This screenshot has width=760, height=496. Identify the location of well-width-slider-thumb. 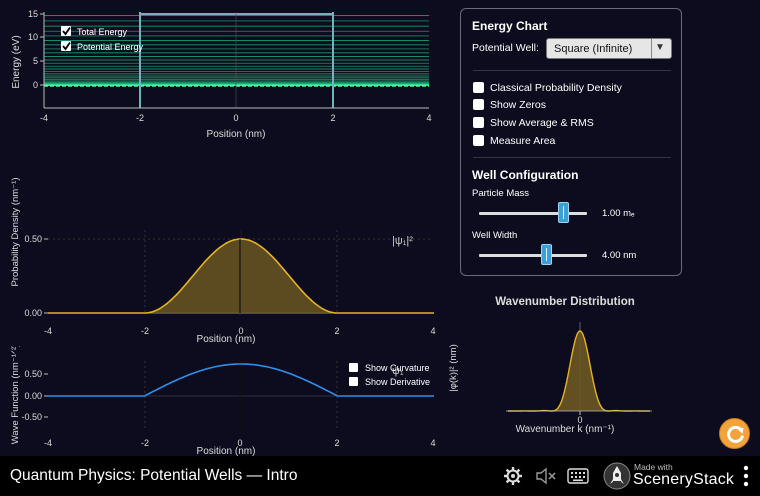
(546, 254).